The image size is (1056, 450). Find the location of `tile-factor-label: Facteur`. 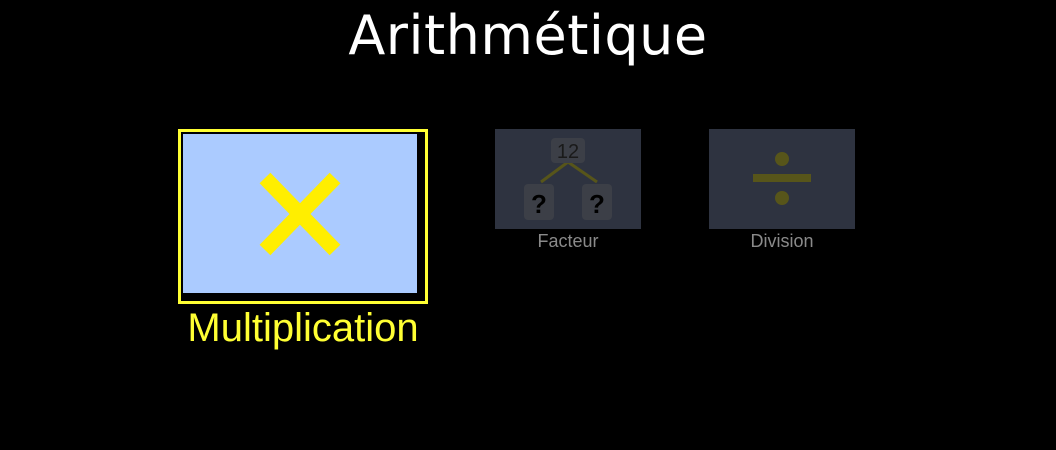

tile-factor-label: Facteur is located at coordinates (568, 241).